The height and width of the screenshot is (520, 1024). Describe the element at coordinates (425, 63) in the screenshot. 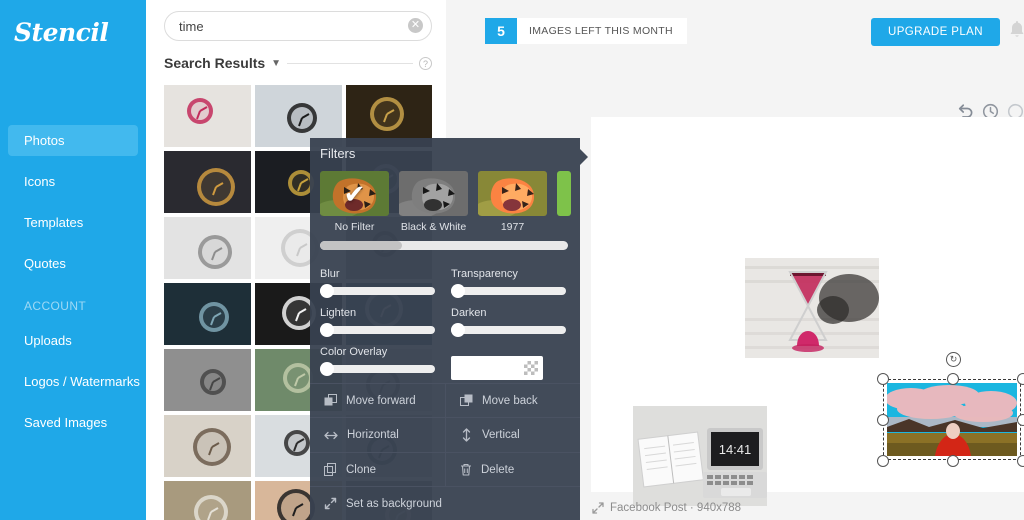

I see `help-icon: ?` at that location.